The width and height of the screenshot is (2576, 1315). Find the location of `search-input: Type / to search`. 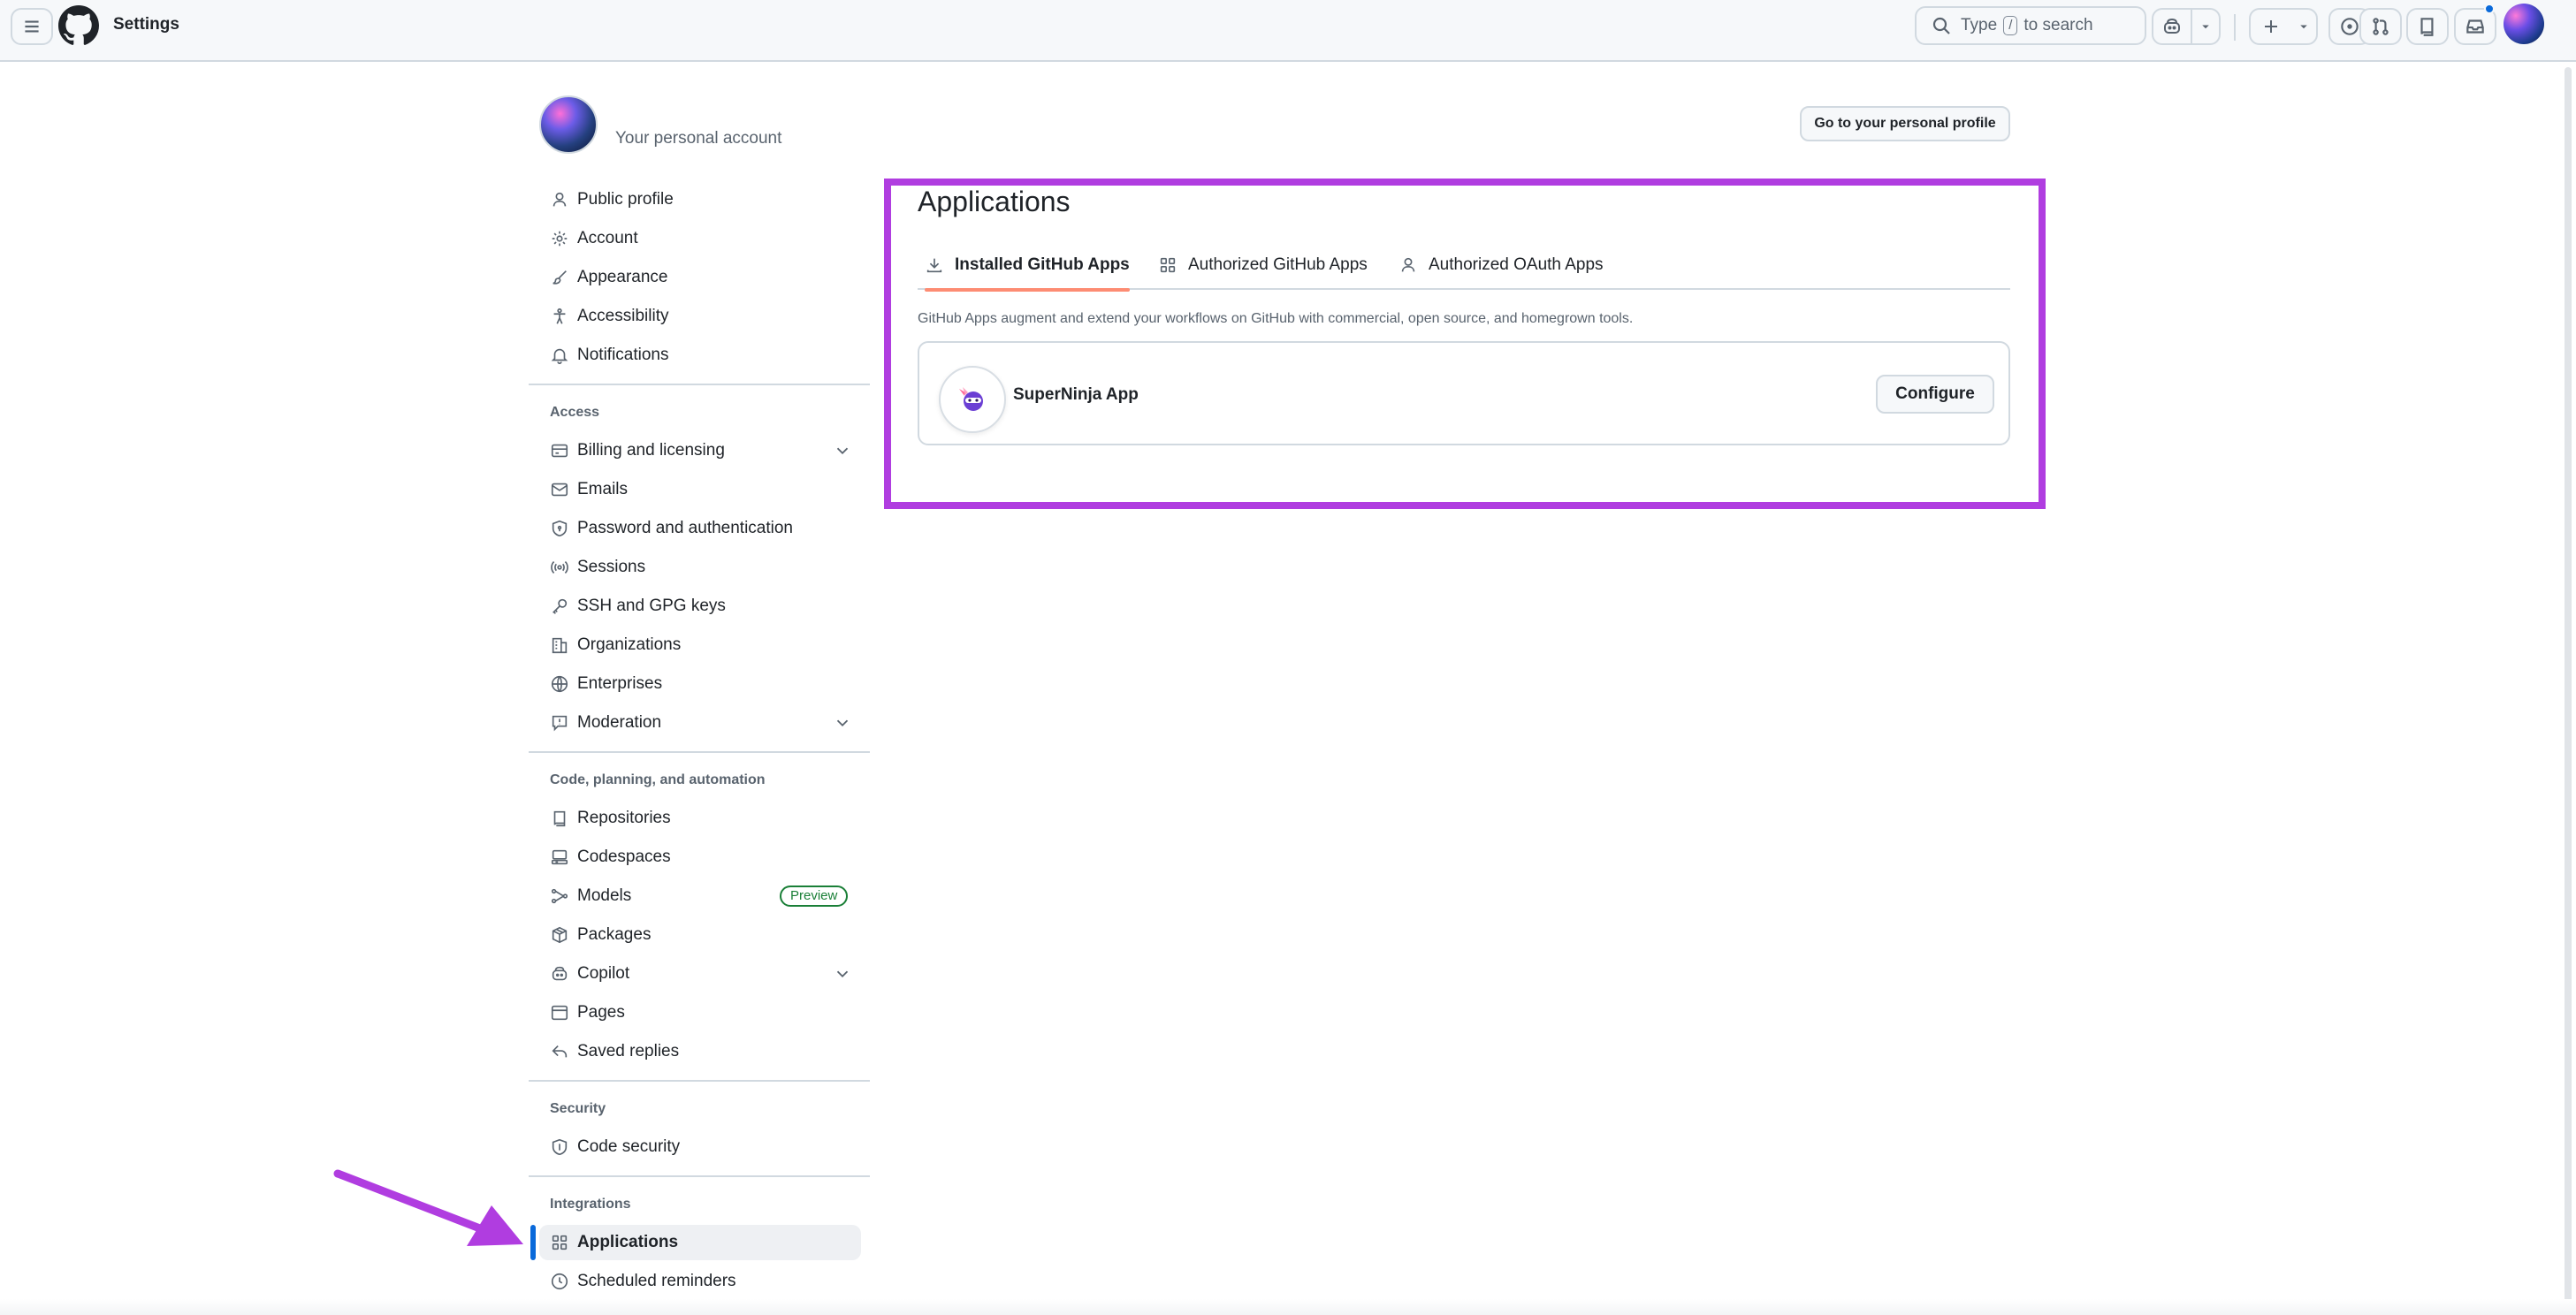

search-input: Type / to search is located at coordinates (2030, 25).